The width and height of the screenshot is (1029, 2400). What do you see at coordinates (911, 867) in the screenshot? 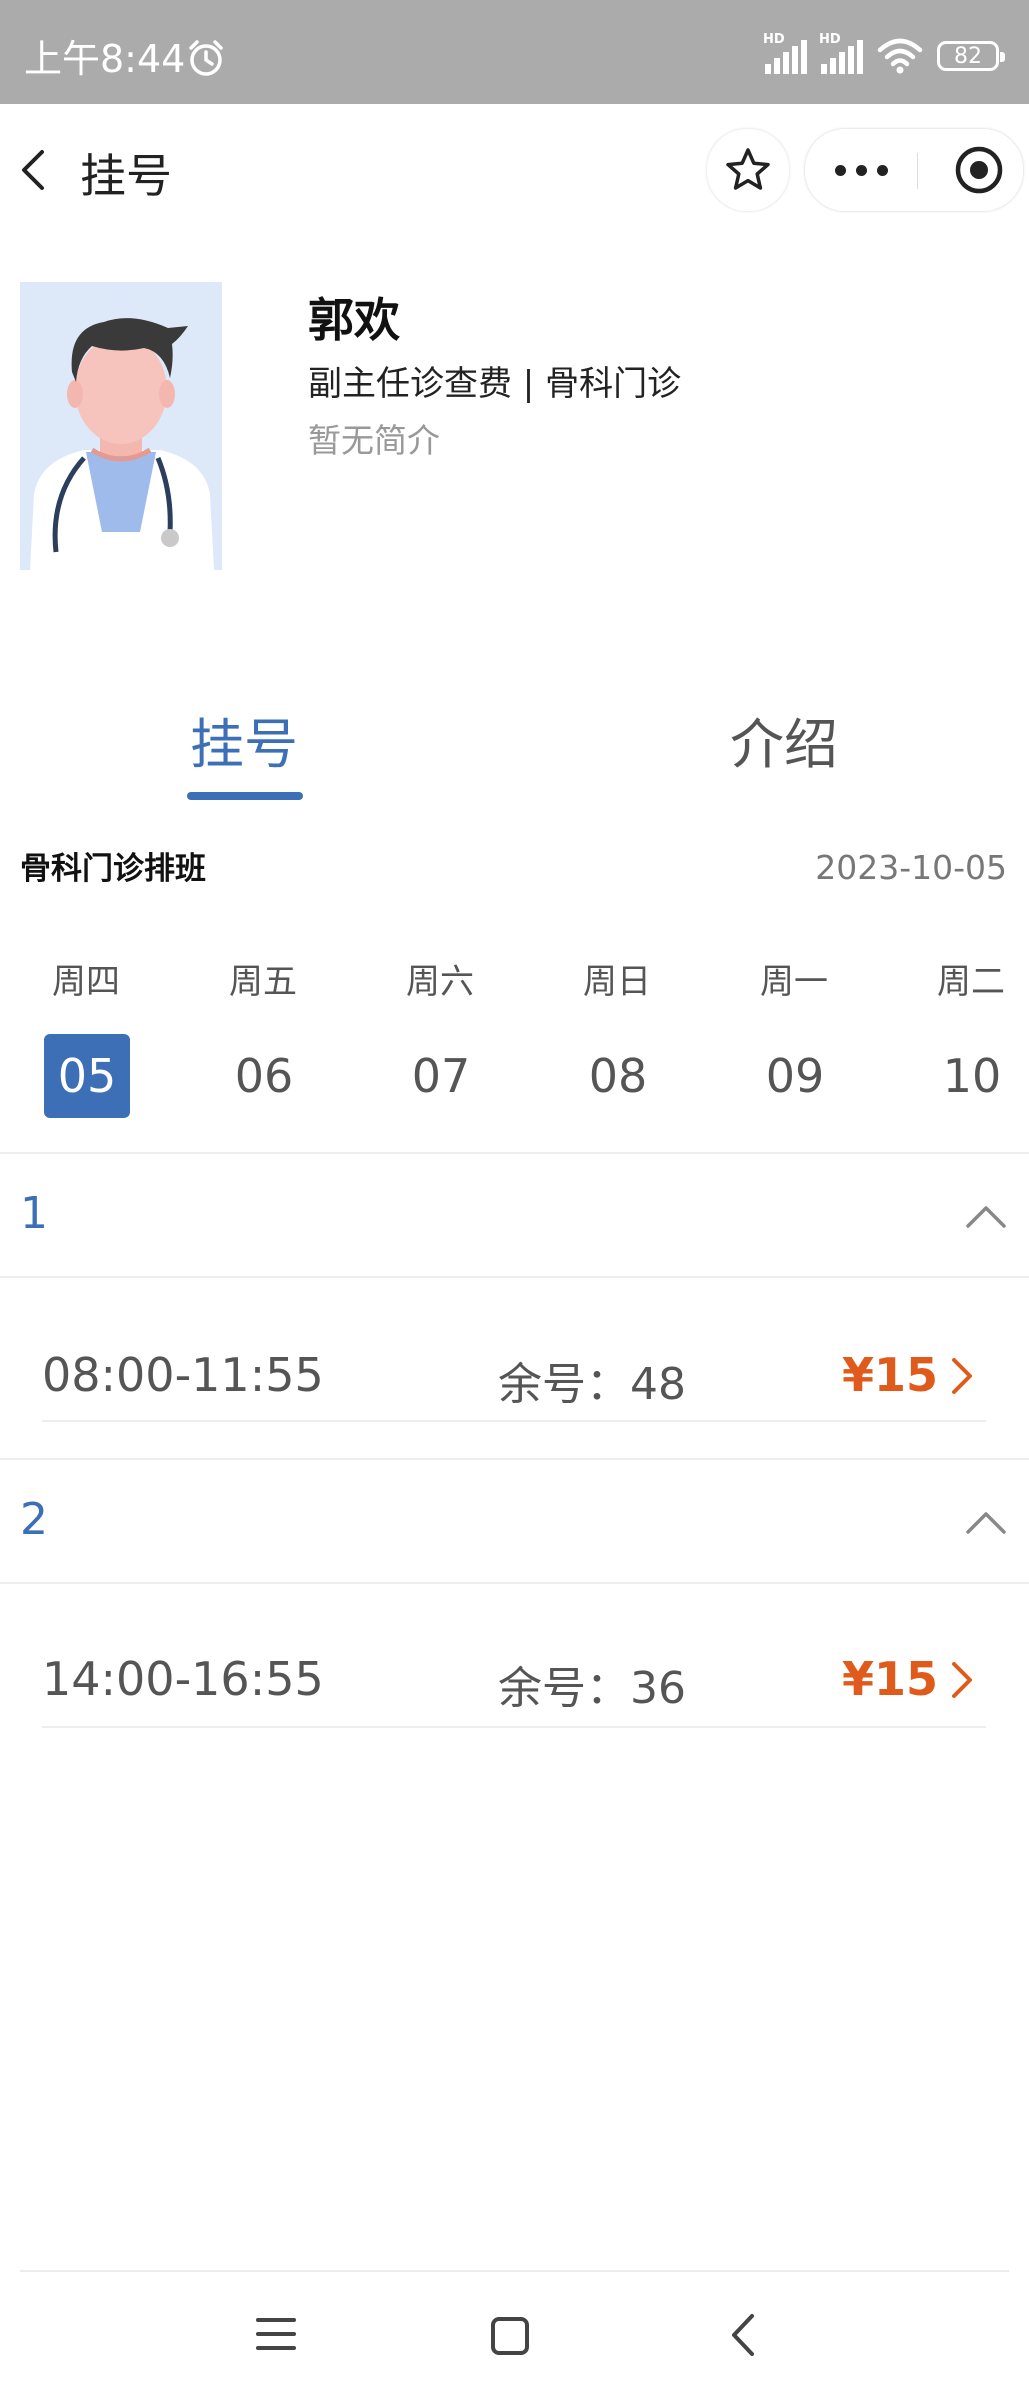
I see `schedule-date: 2023-10-05` at bounding box center [911, 867].